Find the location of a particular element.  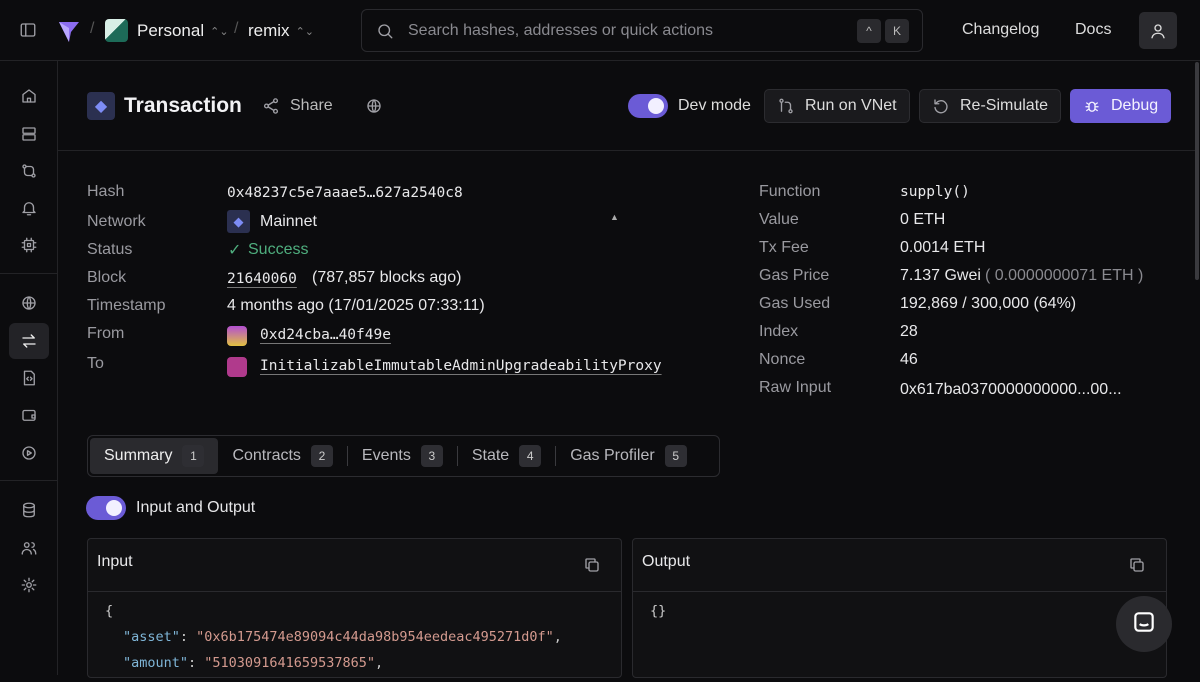

ethereum-icon: ◆ is located at coordinates (101, 106).